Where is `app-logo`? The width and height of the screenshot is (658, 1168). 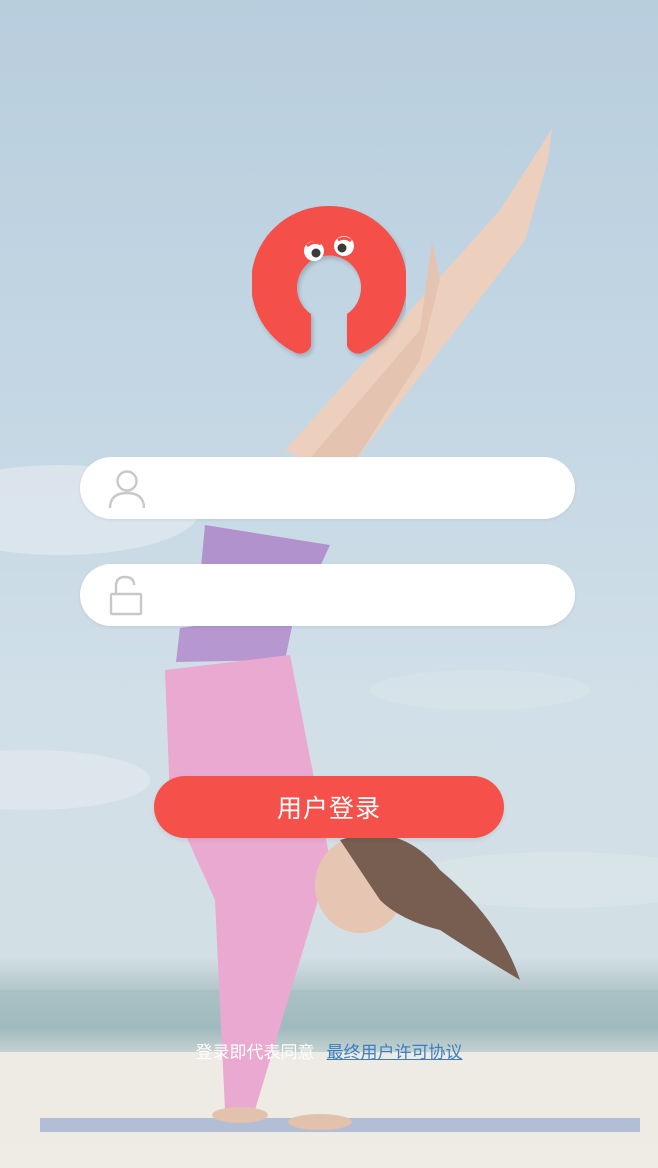 app-logo is located at coordinates (329, 280).